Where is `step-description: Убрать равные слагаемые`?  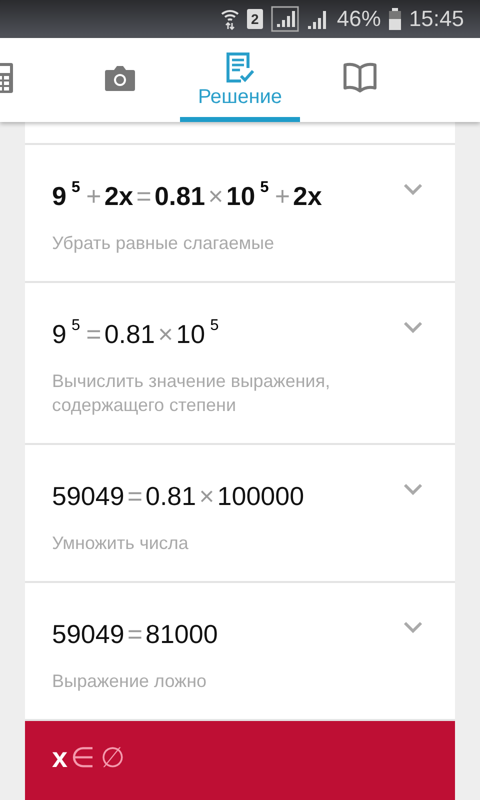 step-description: Убрать равные слагаемые is located at coordinates (163, 243).